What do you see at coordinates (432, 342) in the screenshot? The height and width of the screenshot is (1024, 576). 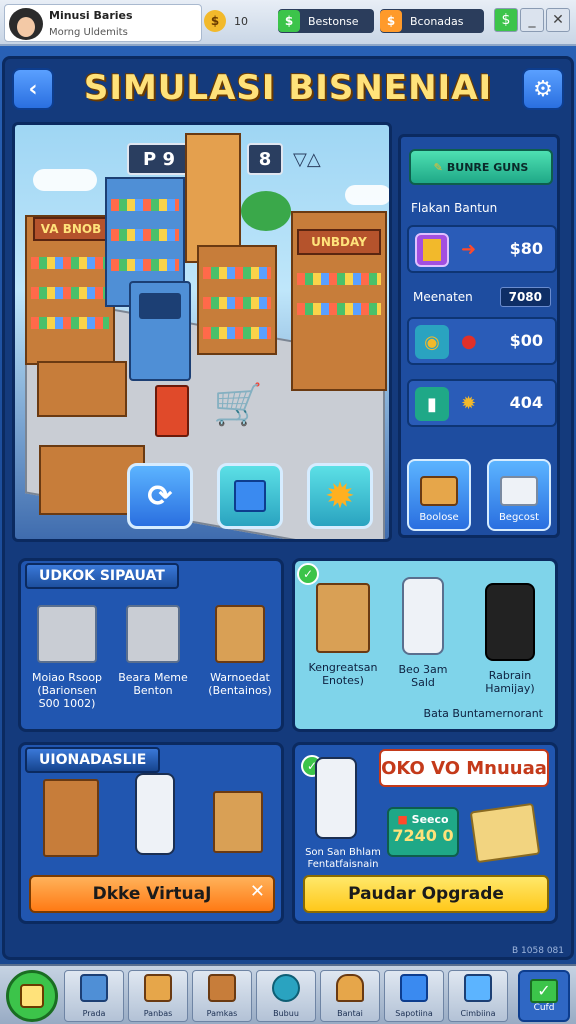 I see `money-bag-icon: ◉` at bounding box center [432, 342].